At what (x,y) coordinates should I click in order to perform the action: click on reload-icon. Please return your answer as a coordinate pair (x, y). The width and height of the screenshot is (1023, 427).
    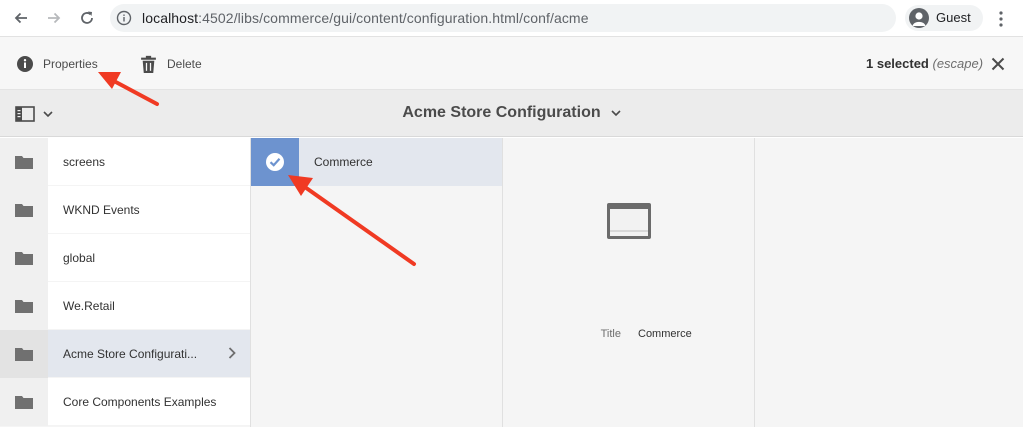
    Looking at the image, I should click on (87, 17).